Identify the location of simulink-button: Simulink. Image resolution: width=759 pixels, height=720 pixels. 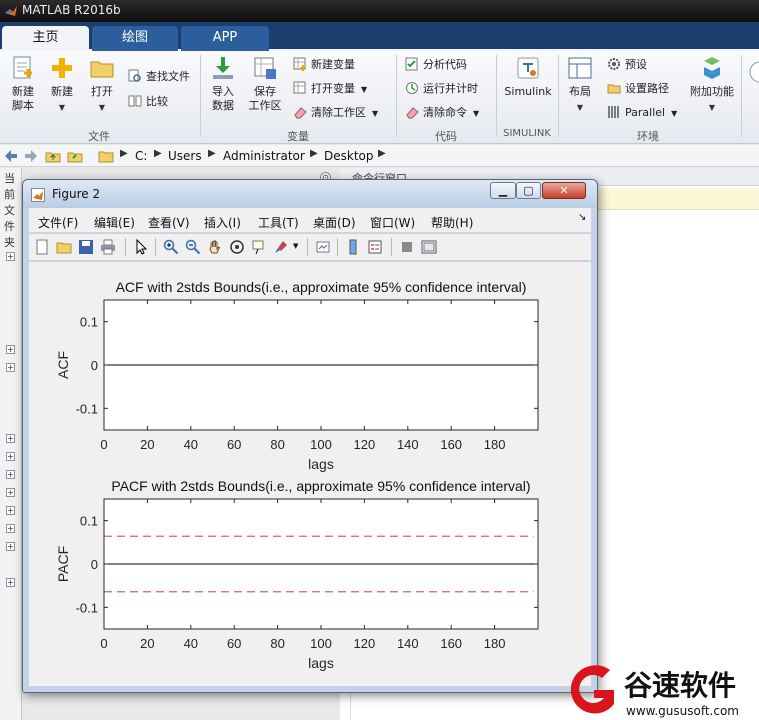
(528, 77).